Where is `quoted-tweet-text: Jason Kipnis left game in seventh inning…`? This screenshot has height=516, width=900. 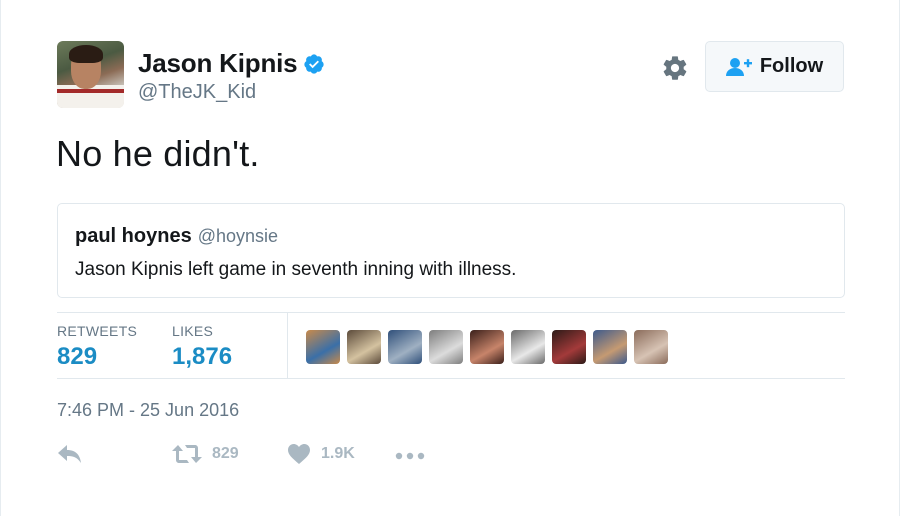
quoted-tweet-text: Jason Kipnis left game in seventh inning… is located at coordinates (296, 269).